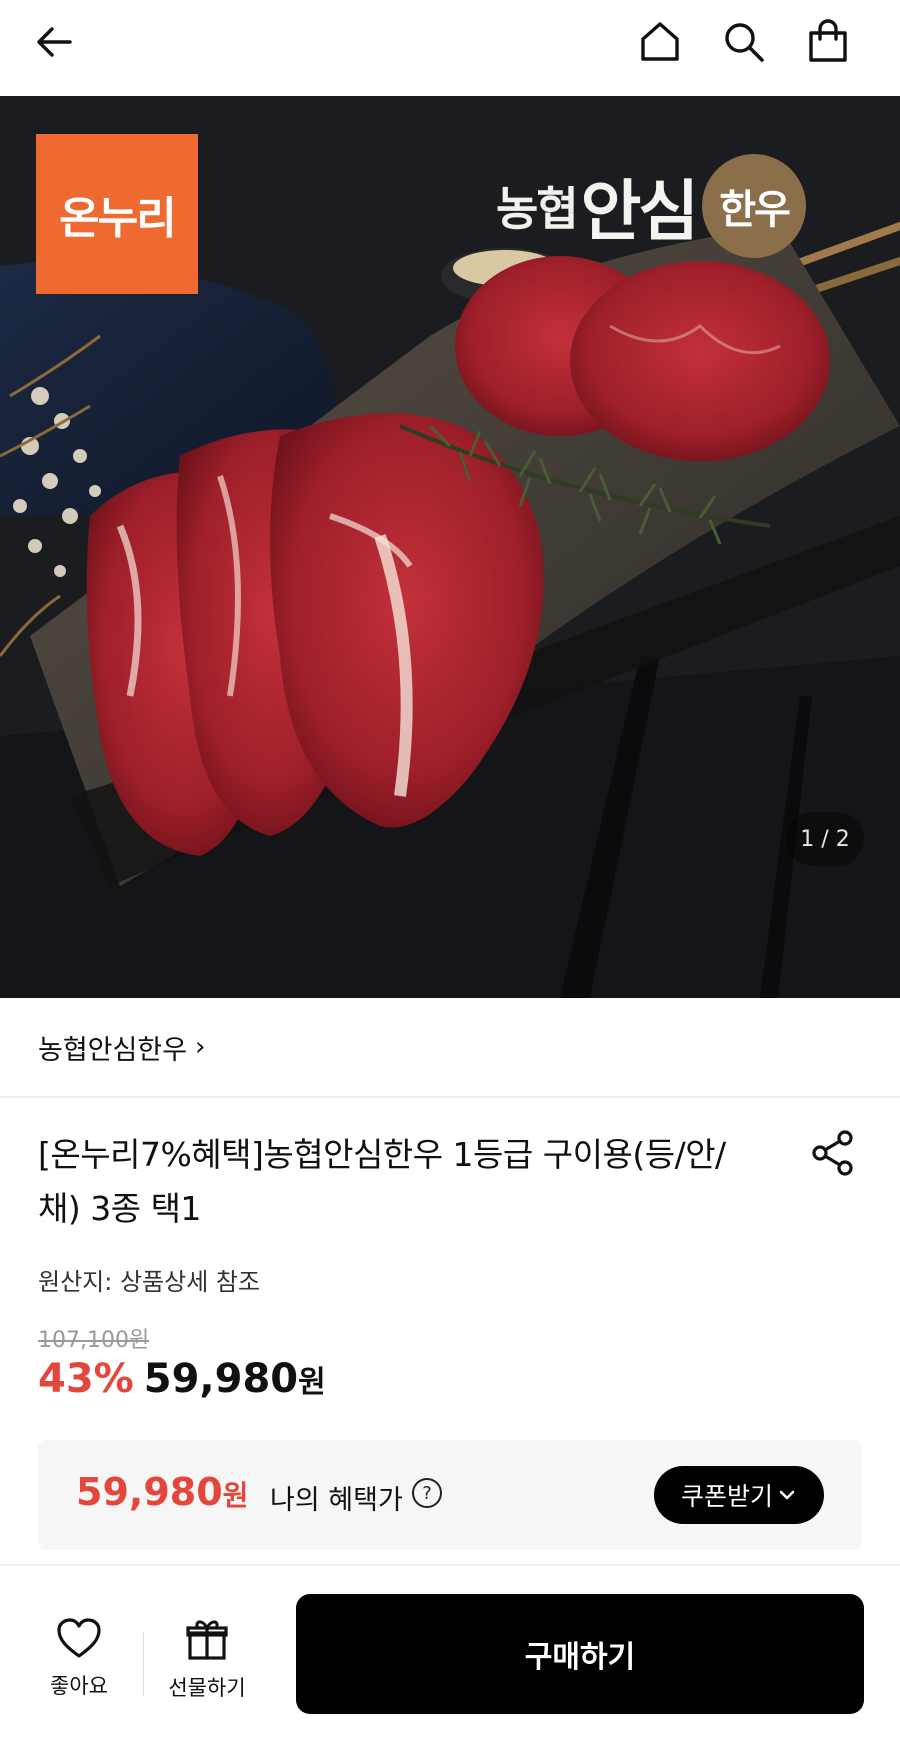 This screenshot has width=900, height=1740. Describe the element at coordinates (94, 1340) in the screenshot. I see `original-price: 107,100원` at that location.